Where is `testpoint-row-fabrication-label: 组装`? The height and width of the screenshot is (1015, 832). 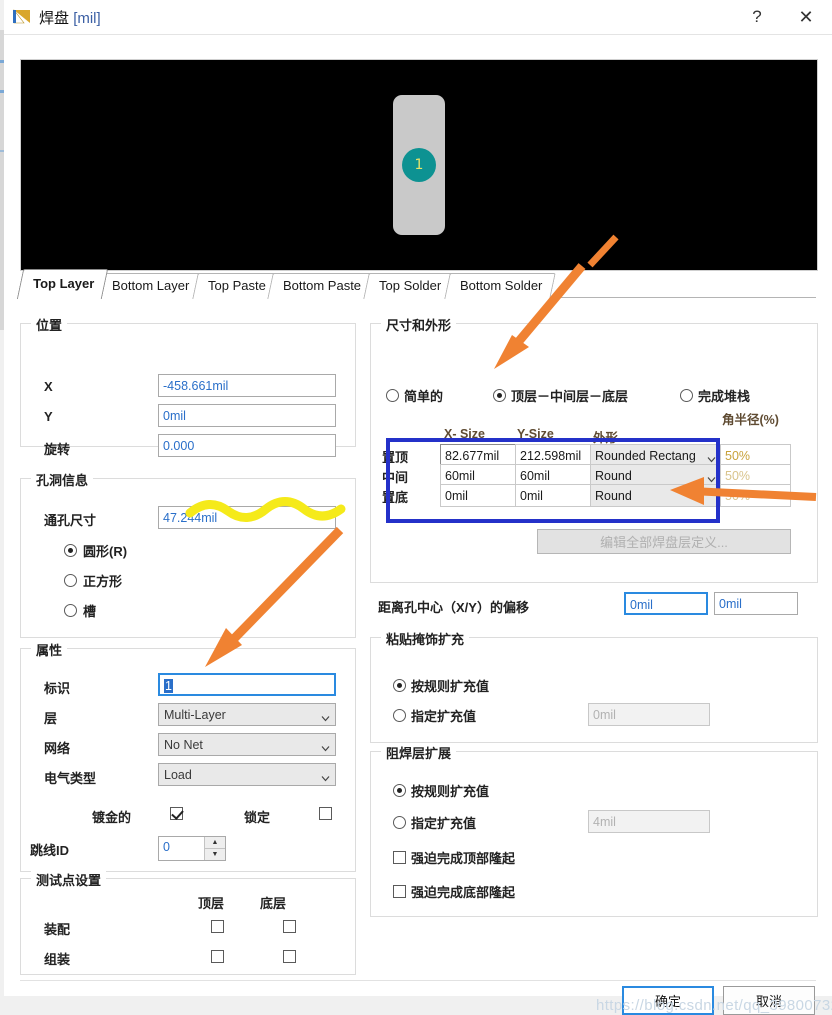 testpoint-row-fabrication-label: 组装 is located at coordinates (57, 959).